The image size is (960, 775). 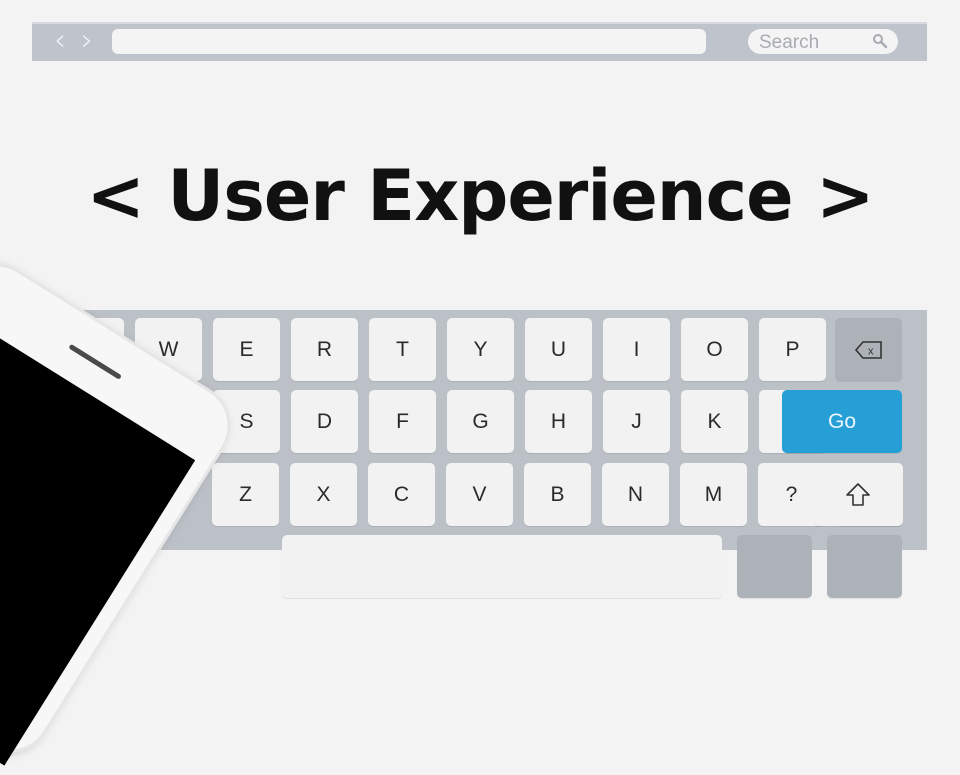 I want to click on key-n: N, so click(x=635, y=494).